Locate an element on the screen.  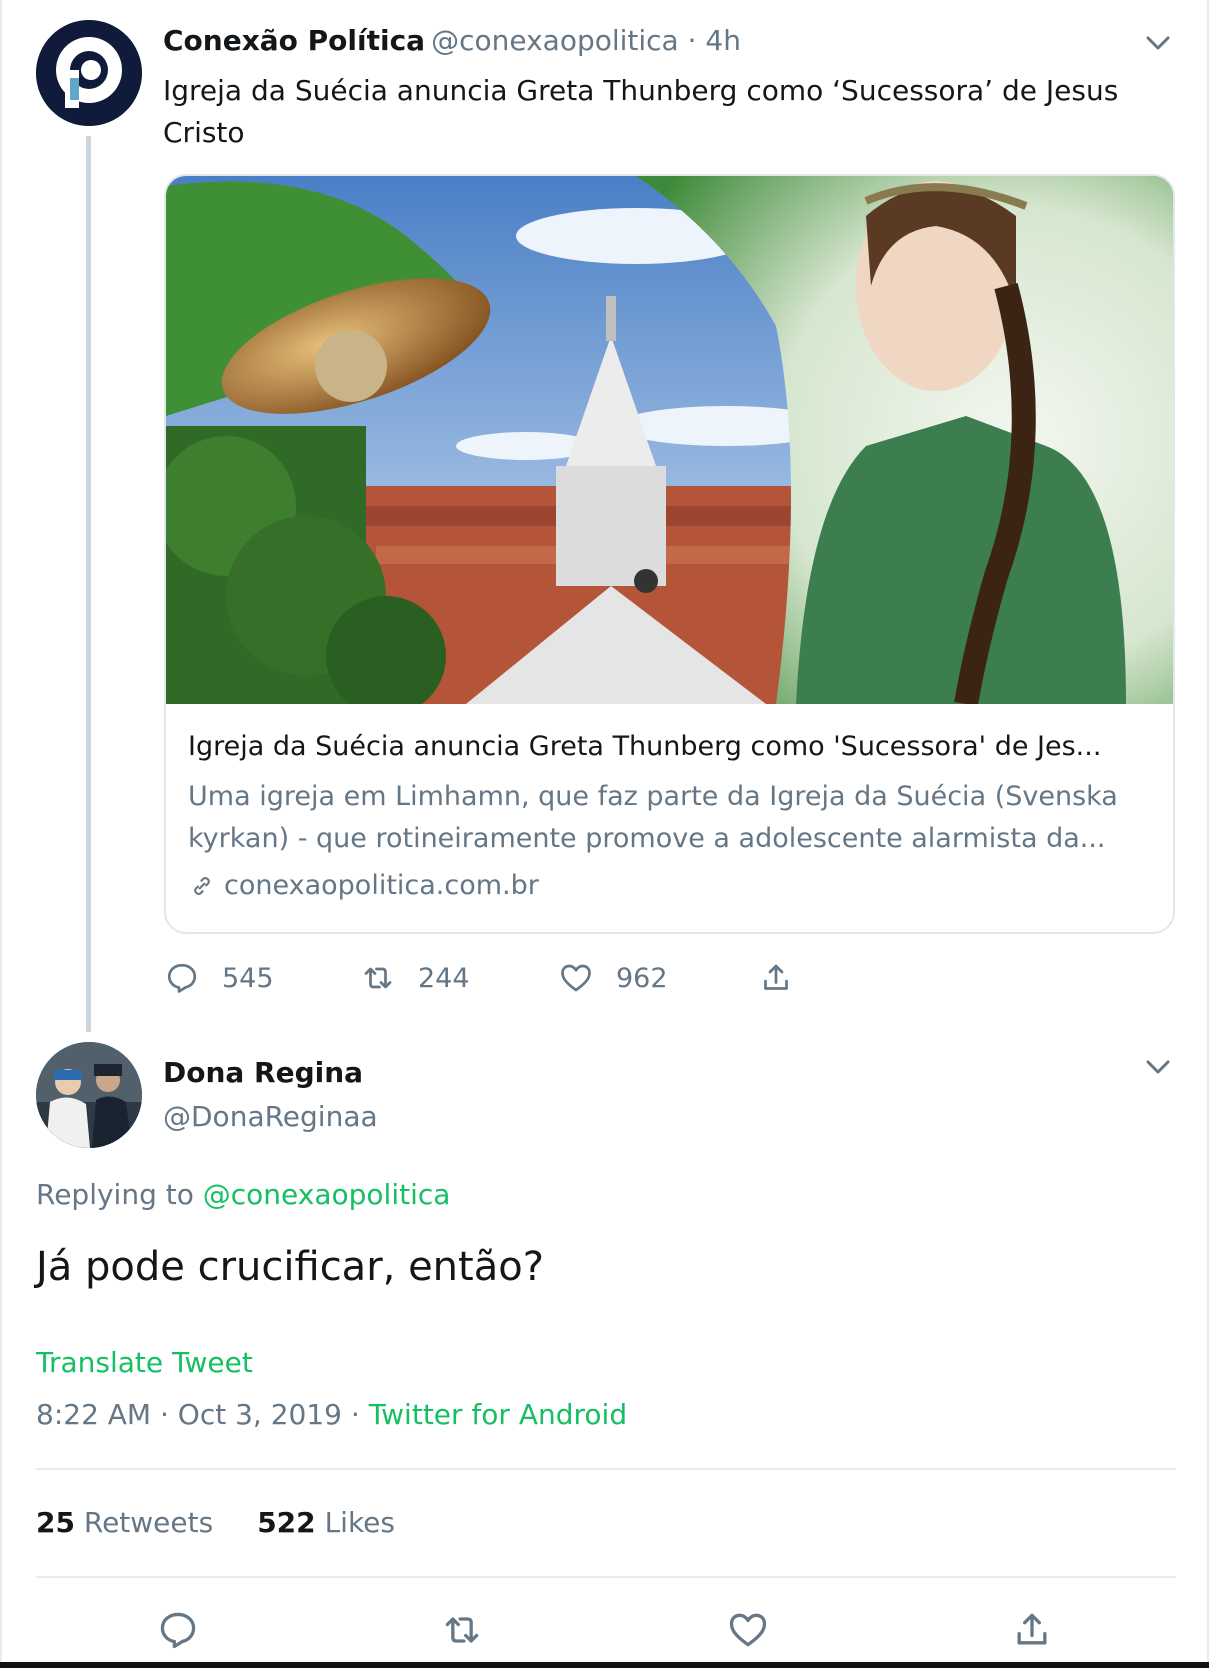
conexao-logo is located at coordinates (89, 73).